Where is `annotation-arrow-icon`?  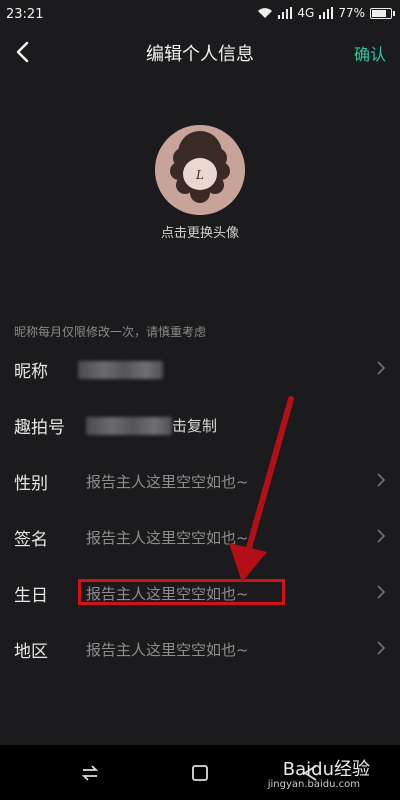 annotation-arrow-icon is located at coordinates (261, 489).